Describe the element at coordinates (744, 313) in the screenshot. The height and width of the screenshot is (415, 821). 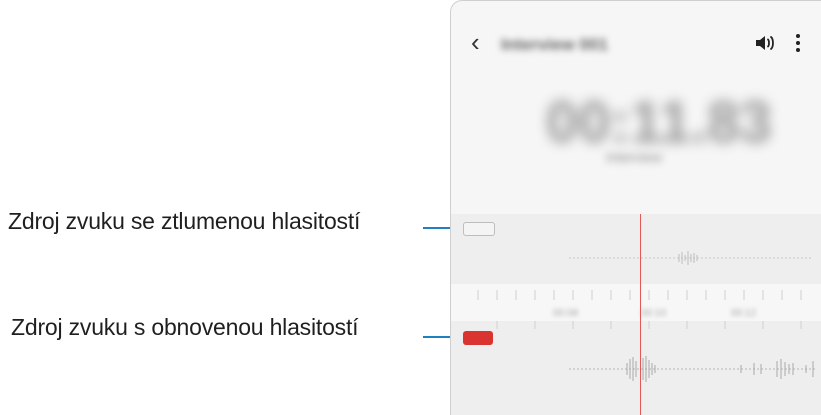
I see `ruler-label: 00:12` at that location.